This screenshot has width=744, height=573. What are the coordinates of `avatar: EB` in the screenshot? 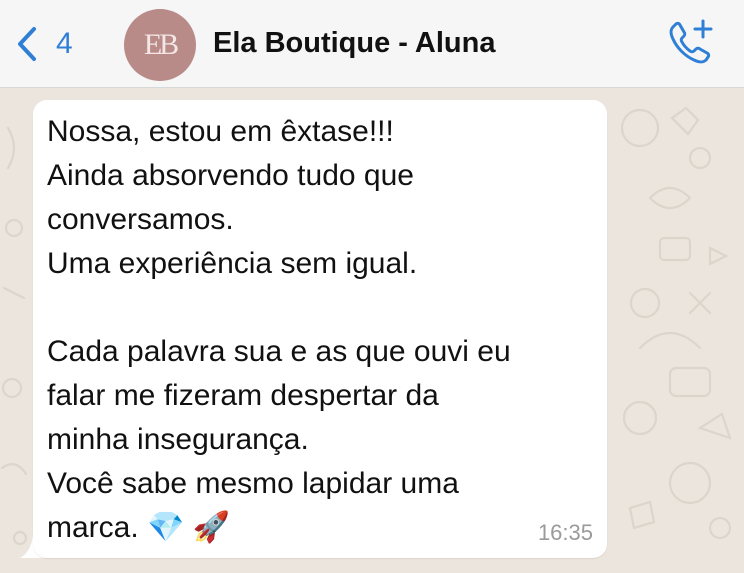 It's located at (160, 45).